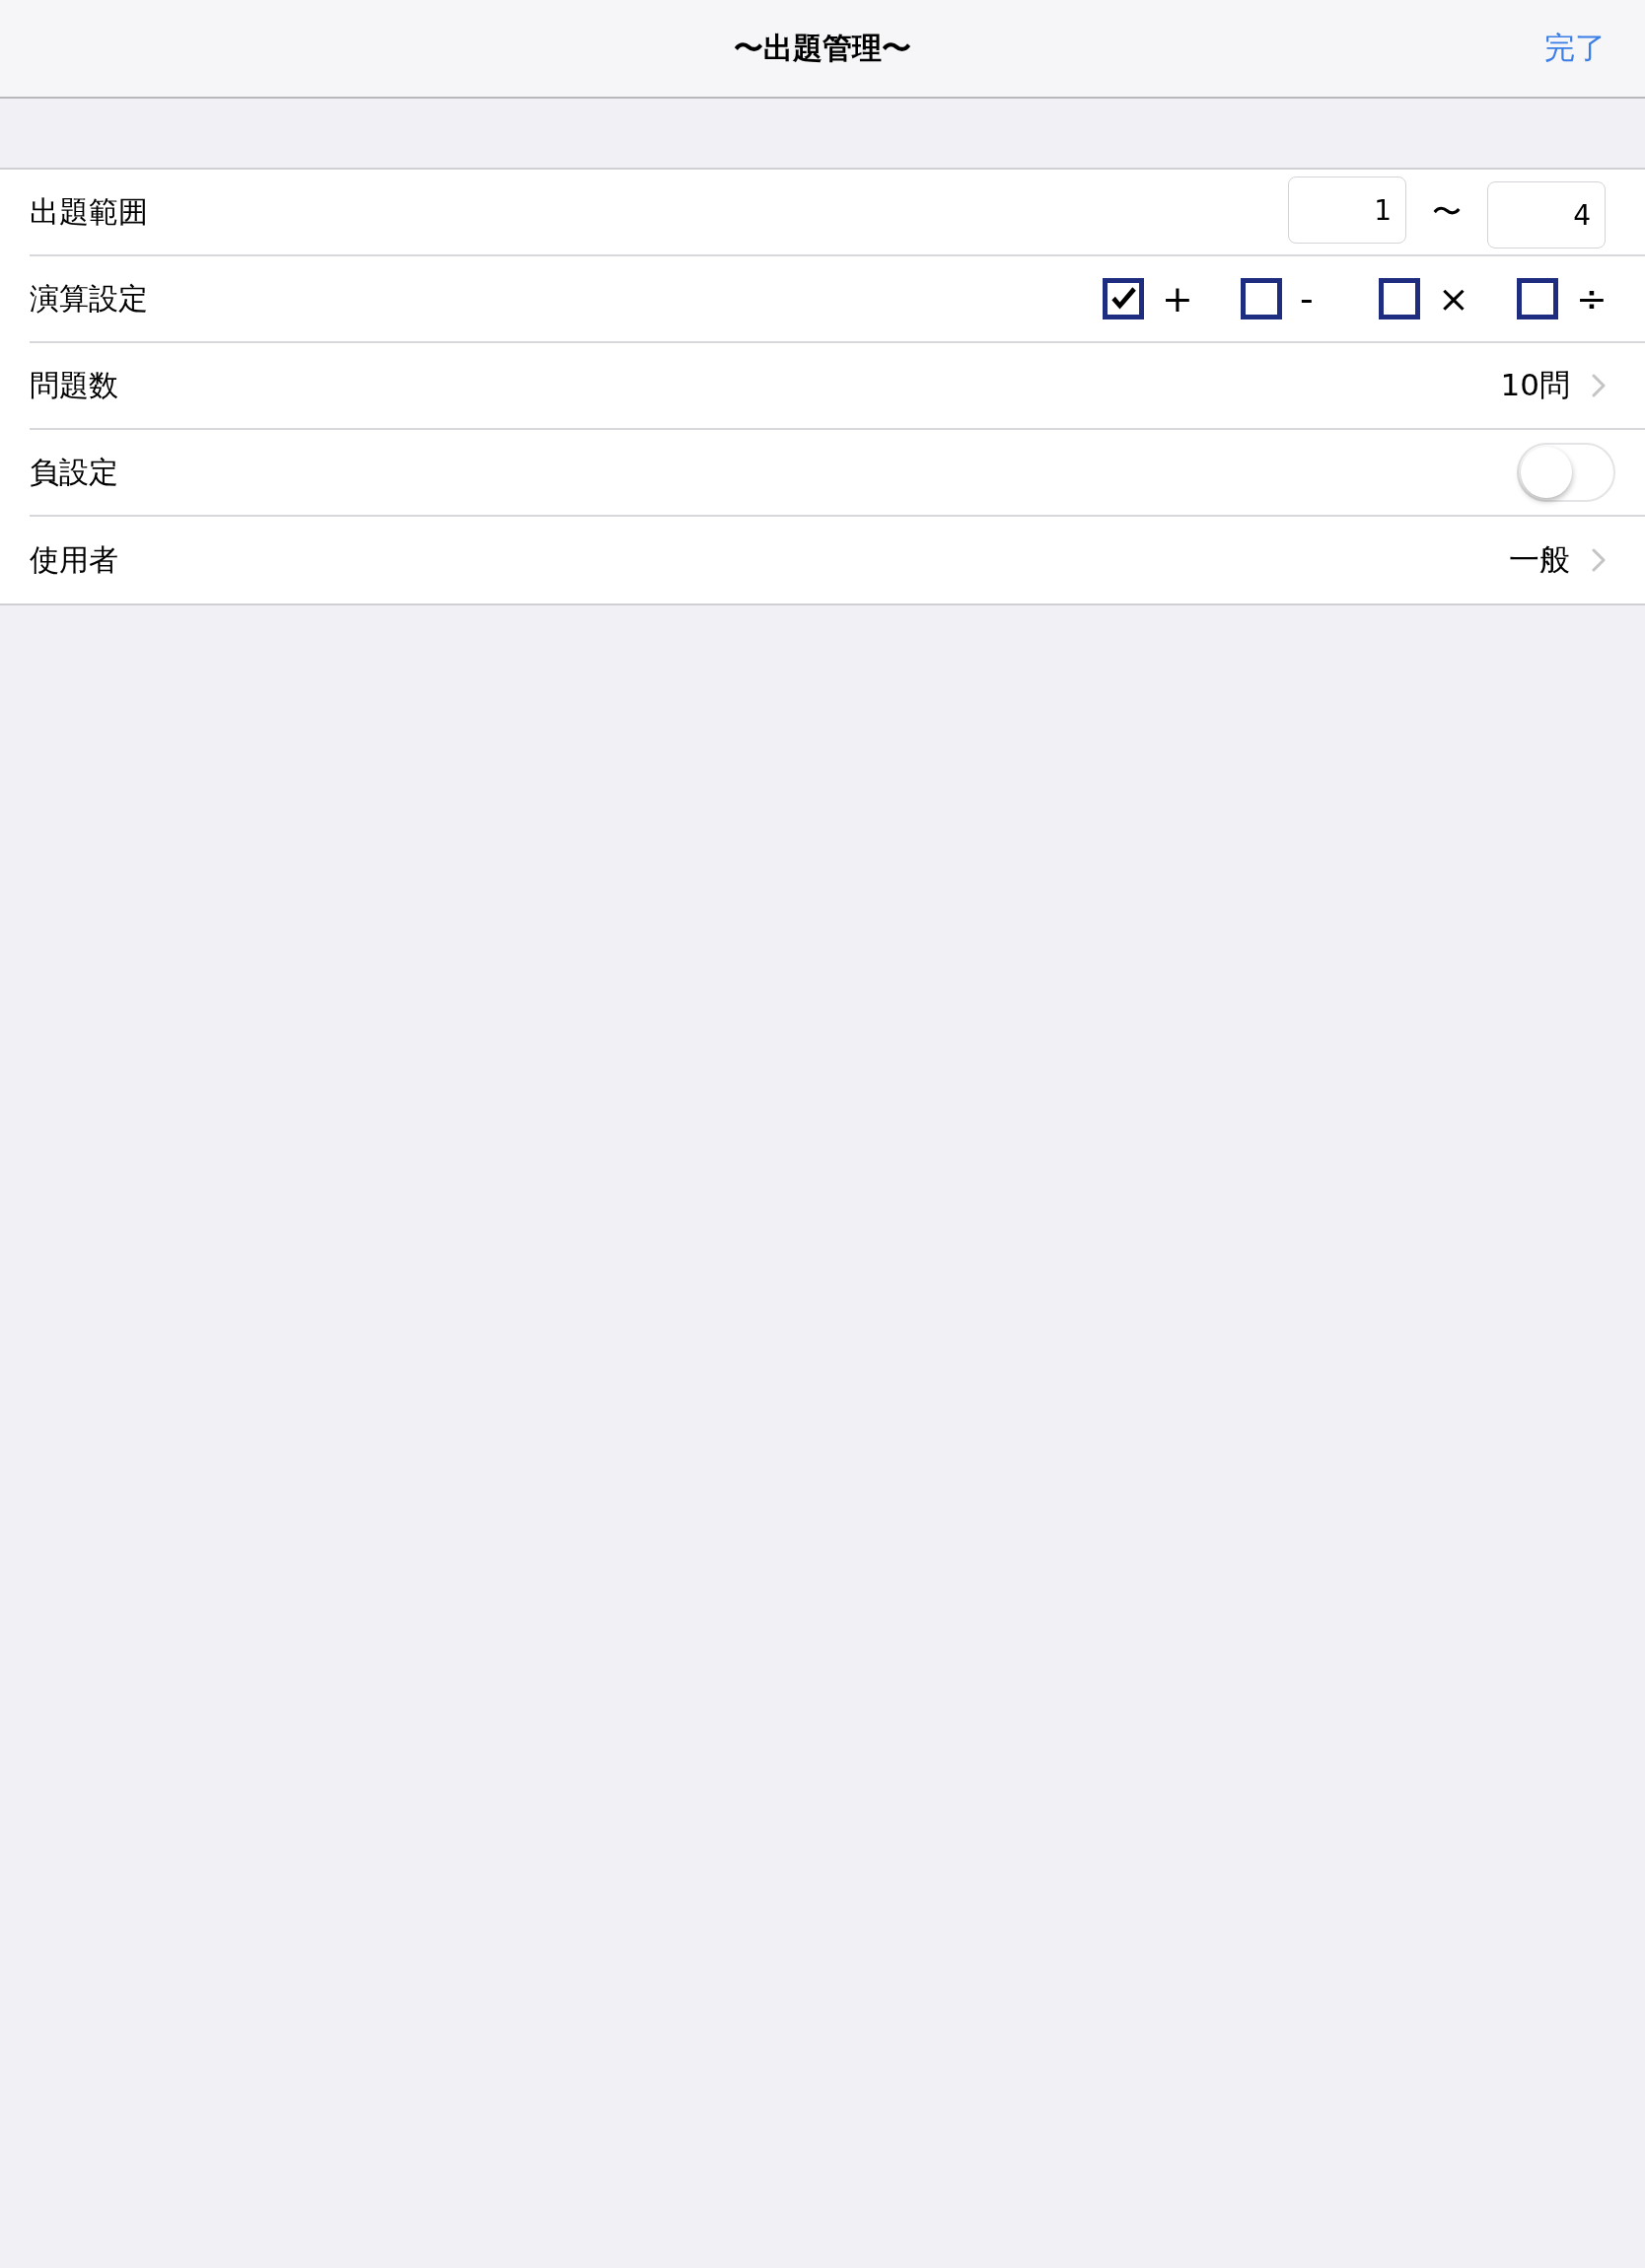  Describe the element at coordinates (1176, 298) in the screenshot. I see `operator-label: +` at that location.